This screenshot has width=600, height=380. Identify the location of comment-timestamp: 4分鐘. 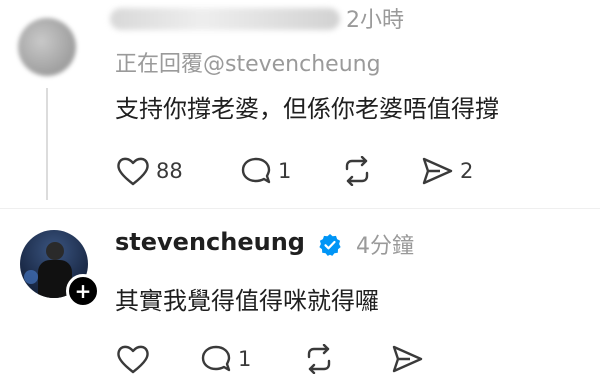
(385, 246).